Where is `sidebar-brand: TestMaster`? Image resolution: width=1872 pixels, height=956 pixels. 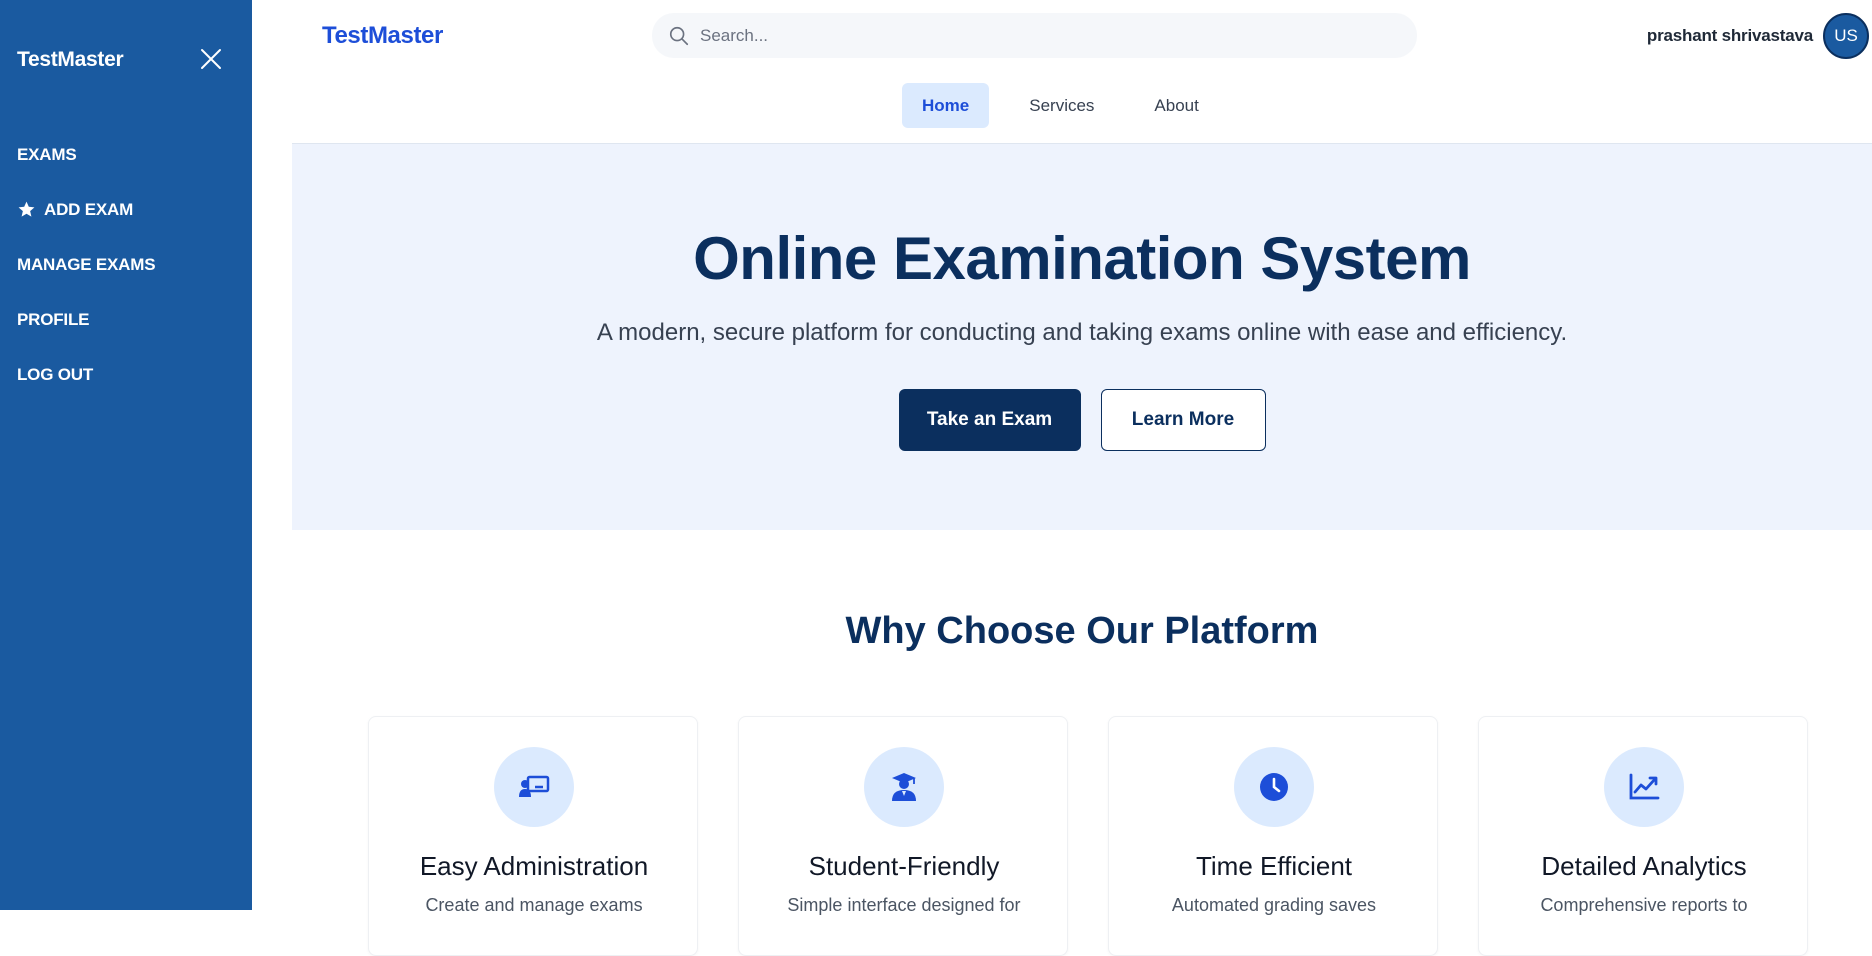
sidebar-brand: TestMaster is located at coordinates (70, 59).